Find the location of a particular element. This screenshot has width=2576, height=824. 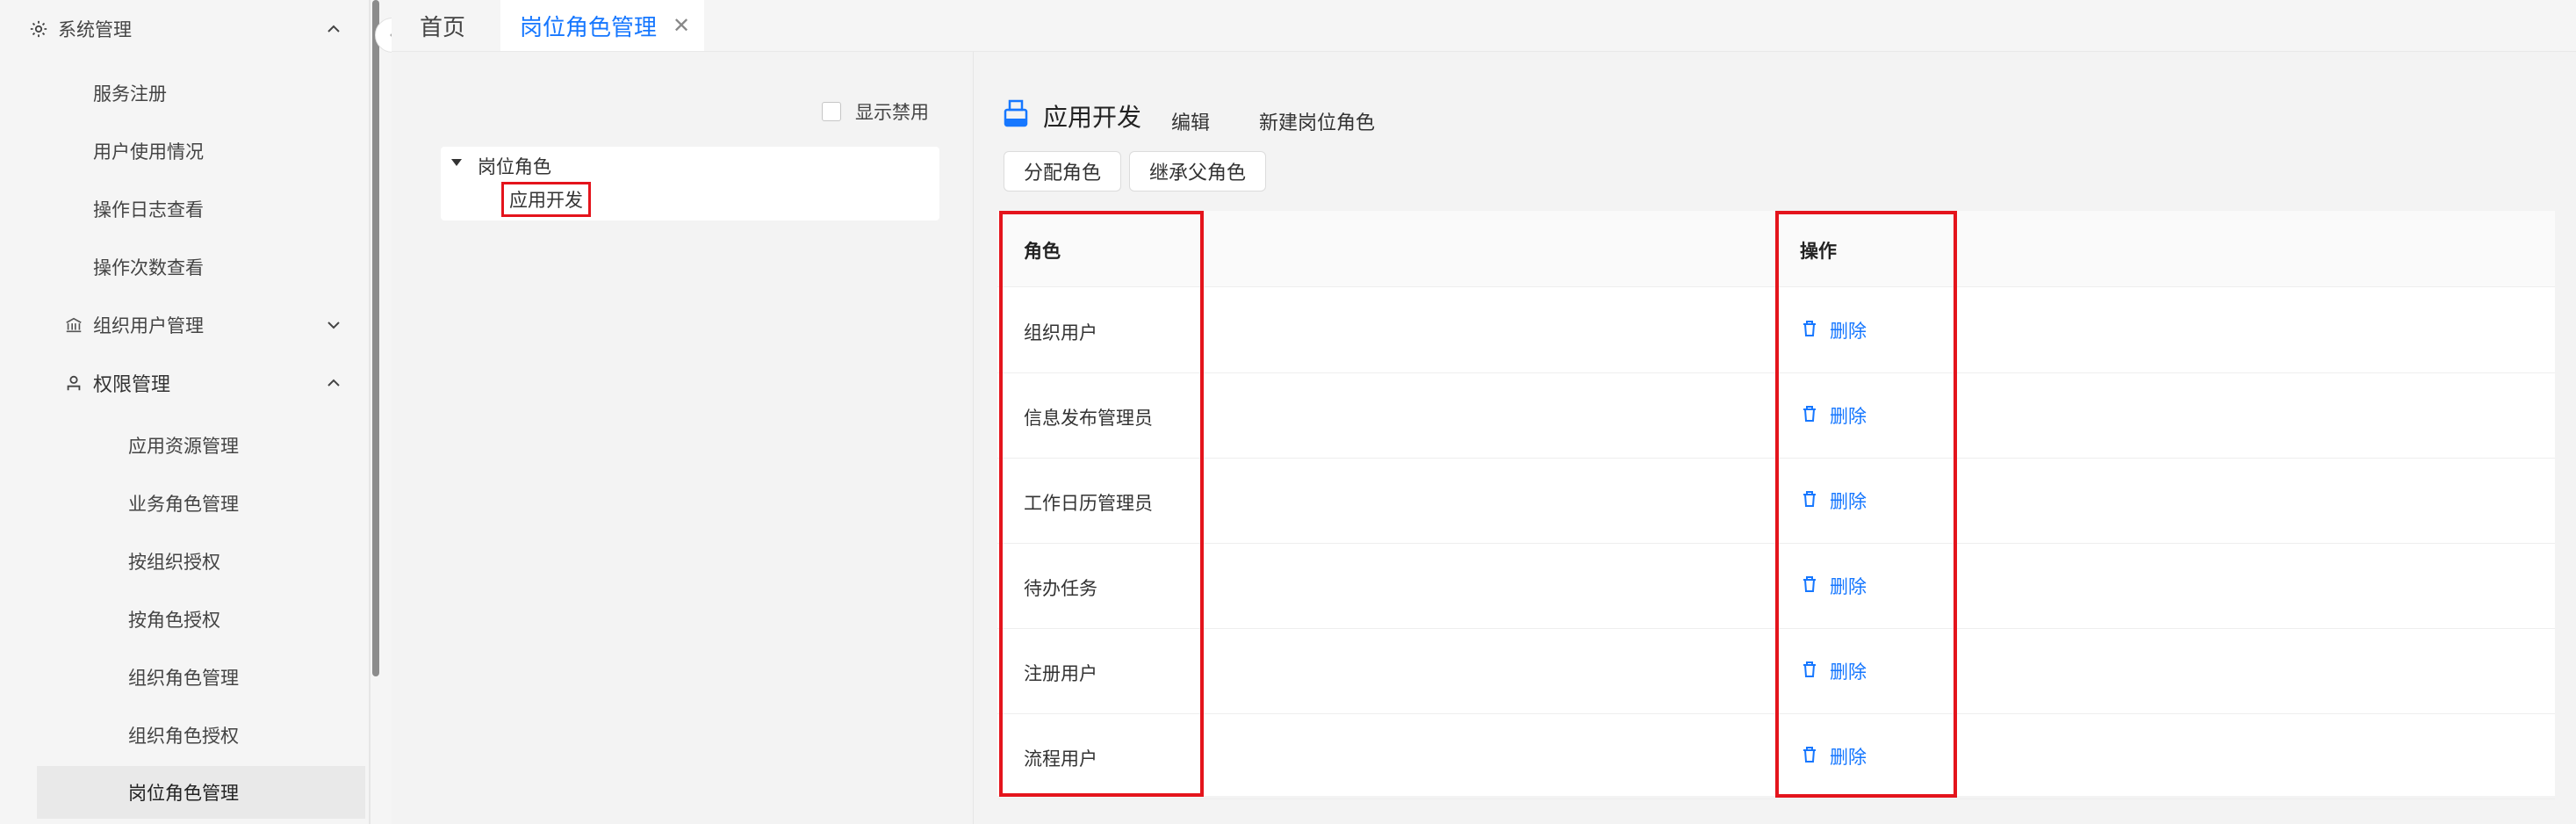

sidebar-item-label: 用户使用情况 is located at coordinates (148, 152).